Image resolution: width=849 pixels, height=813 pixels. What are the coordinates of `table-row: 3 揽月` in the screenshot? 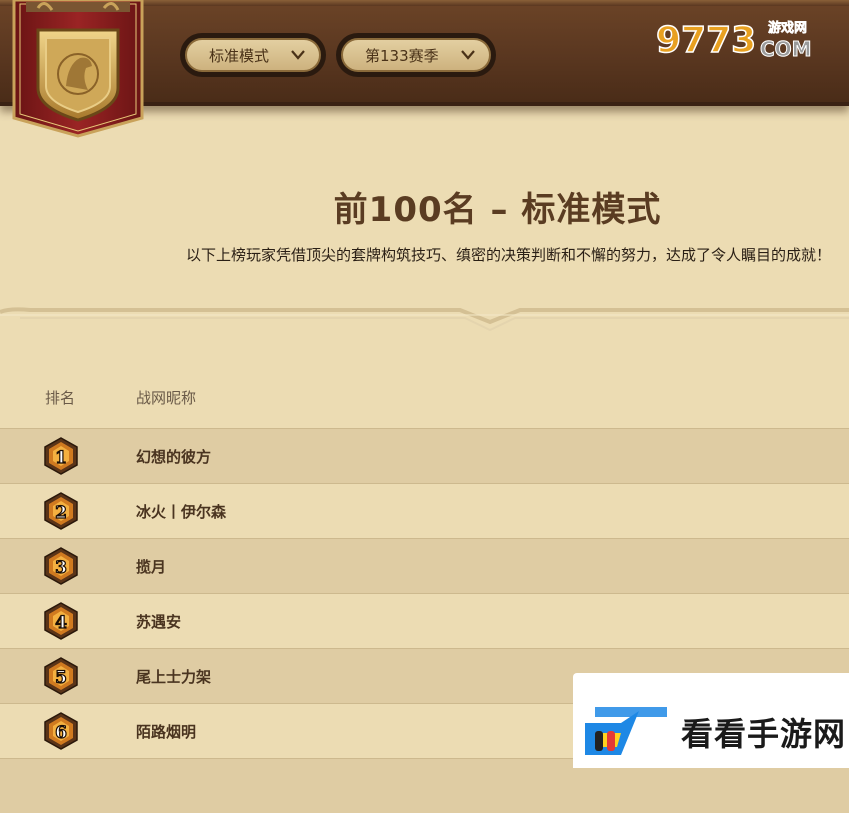 It's located at (424, 565).